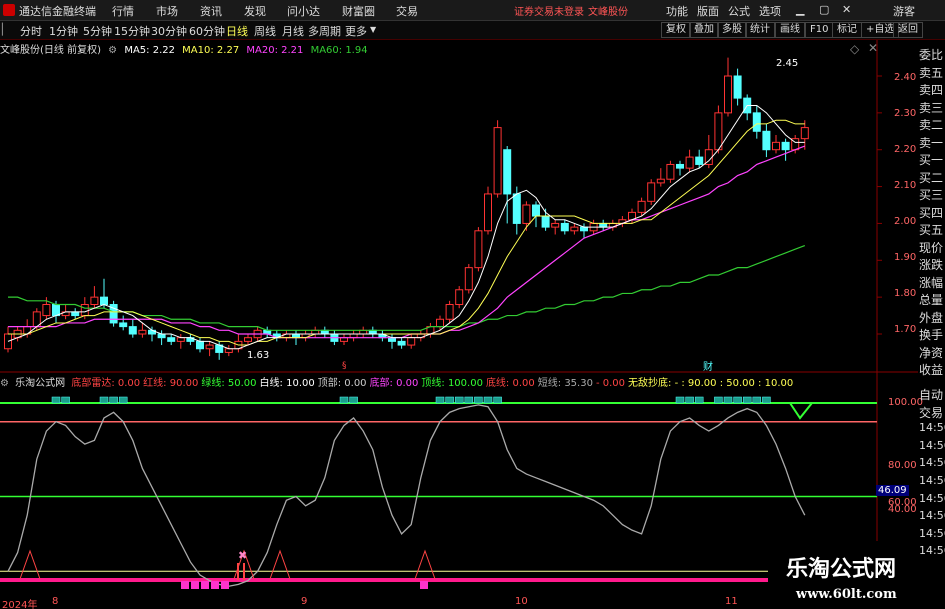 Image resolution: width=945 pixels, height=609 pixels. Describe the element at coordinates (932, 300) in the screenshot. I see `quote-label-14: 总量` at that location.